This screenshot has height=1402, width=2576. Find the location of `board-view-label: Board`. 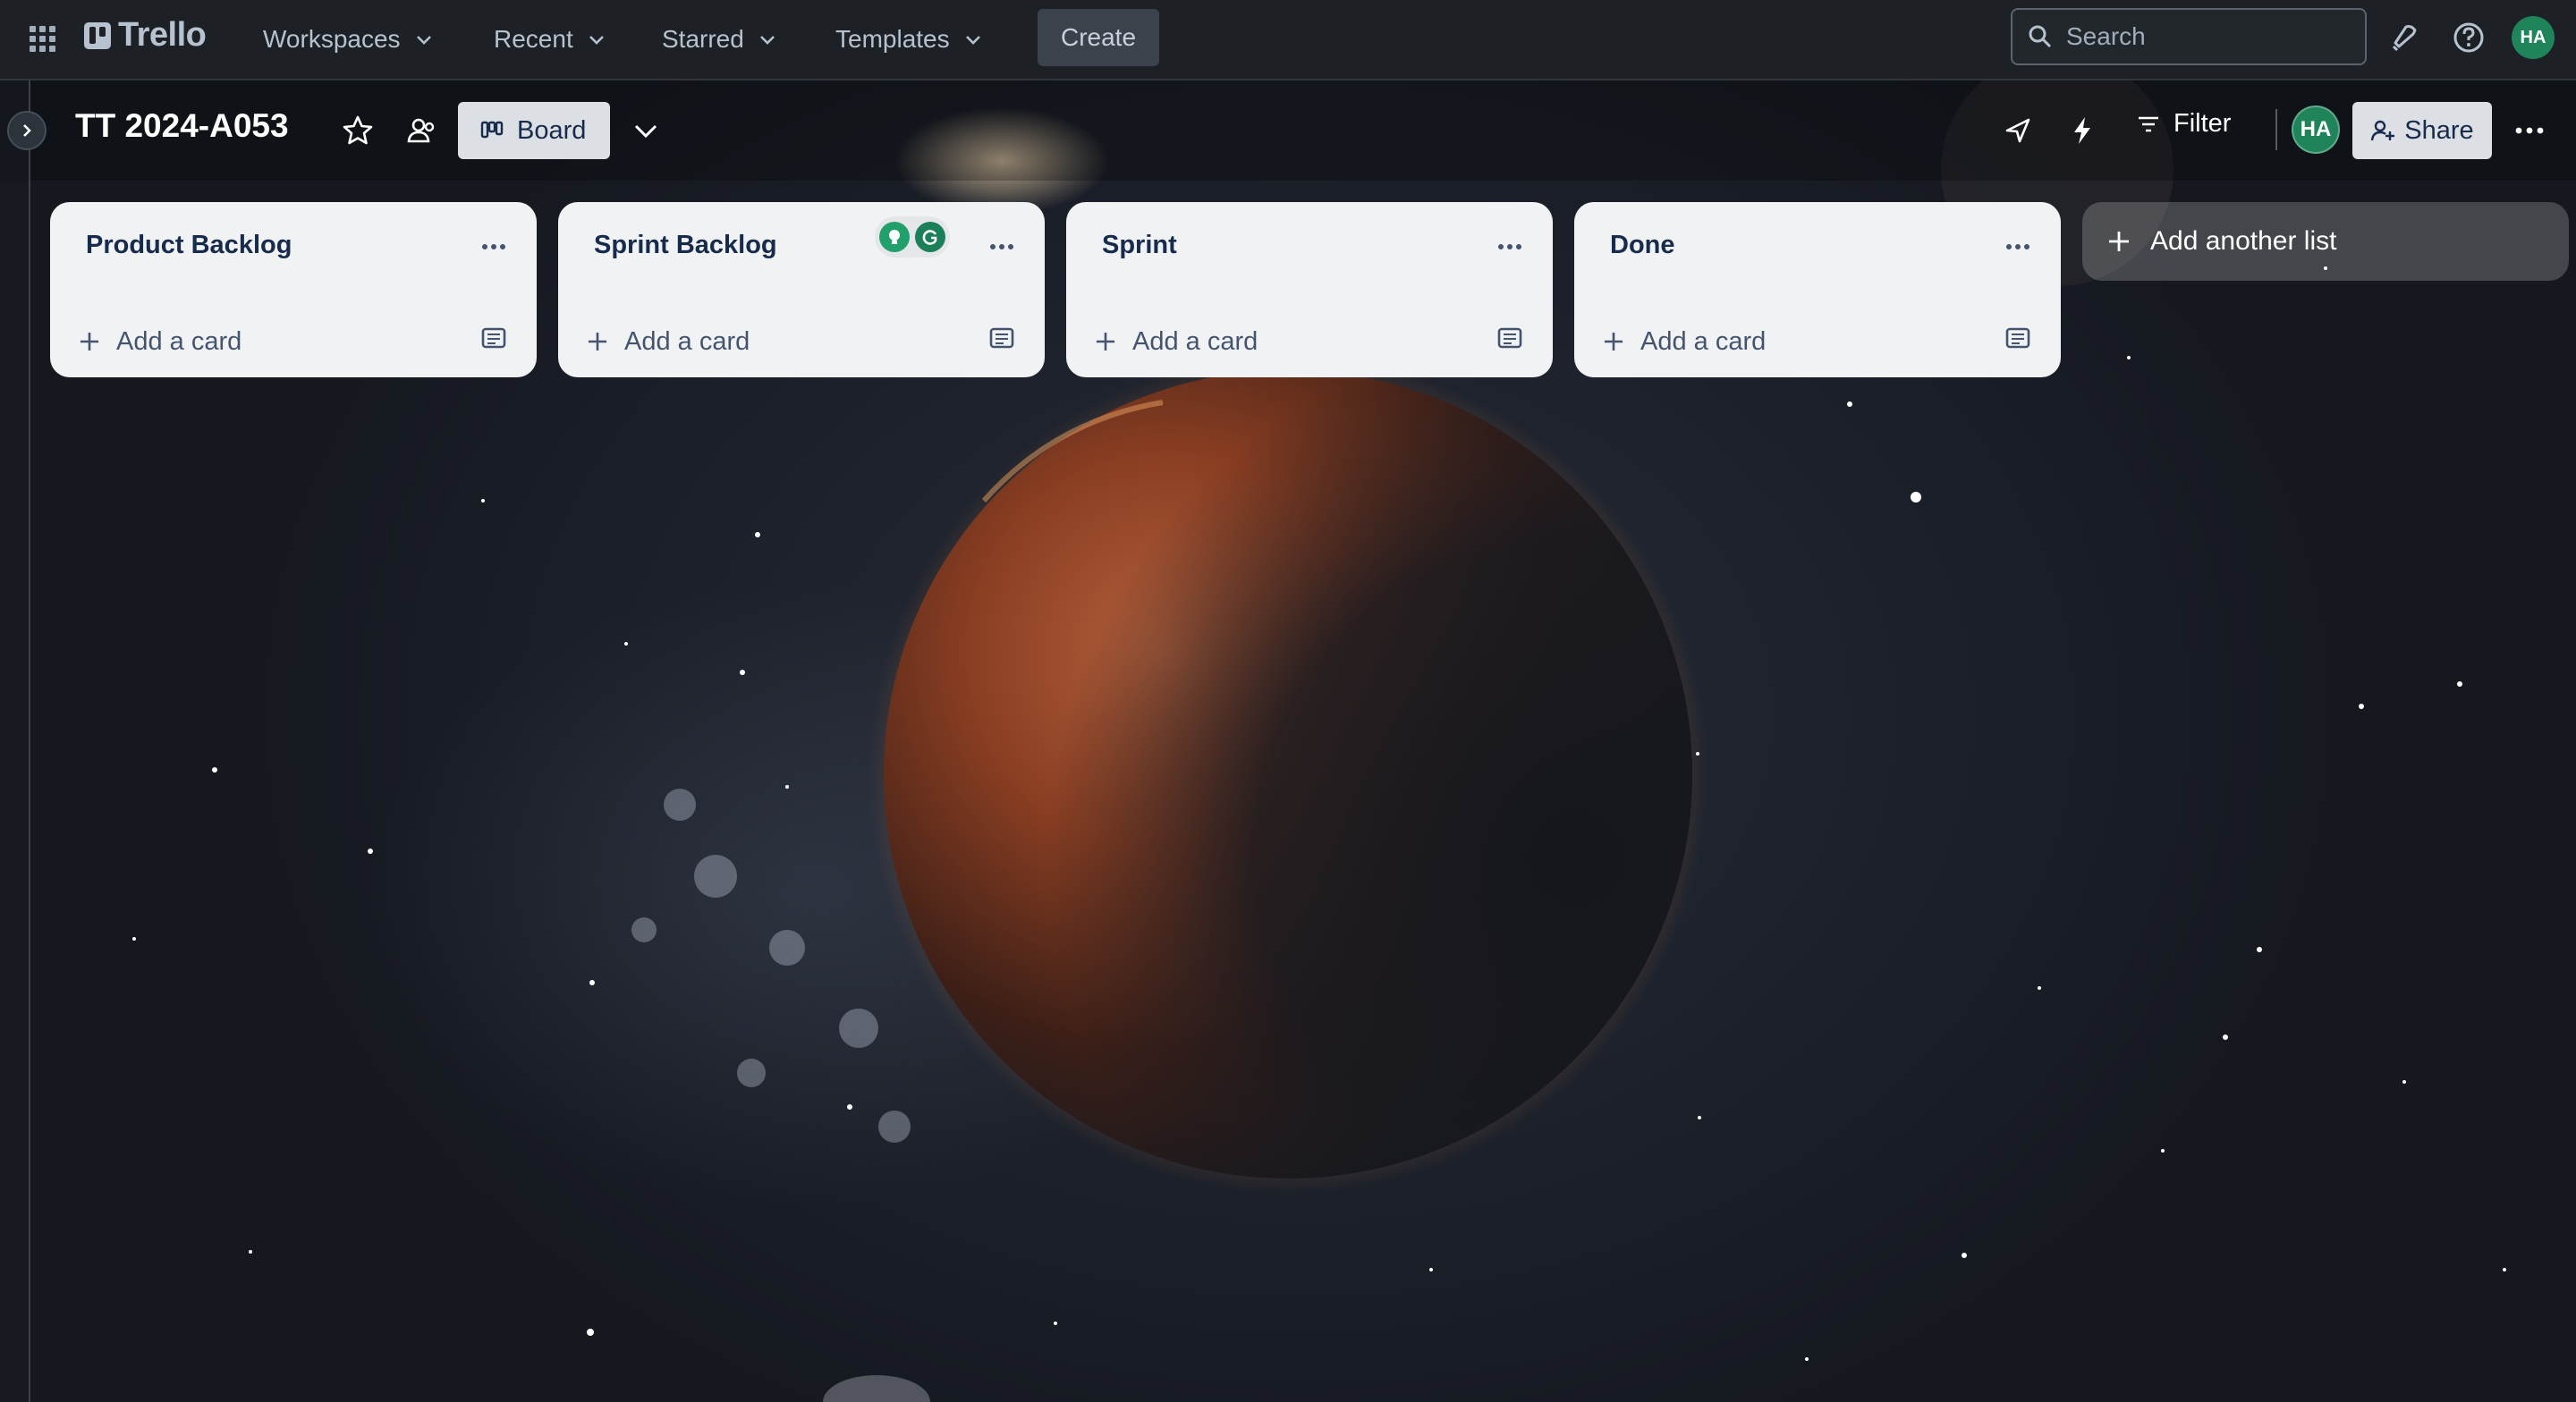

board-view-label: Board is located at coordinates (552, 130).